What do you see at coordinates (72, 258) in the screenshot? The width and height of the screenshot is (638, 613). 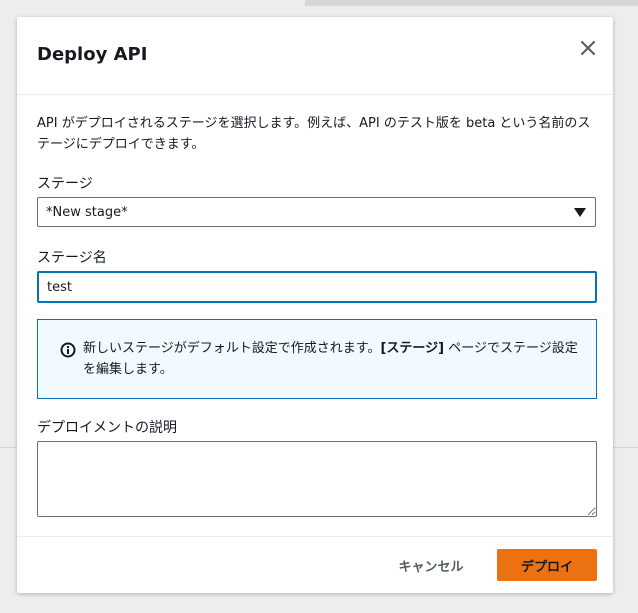 I see `stage-name-label: ステージ名` at bounding box center [72, 258].